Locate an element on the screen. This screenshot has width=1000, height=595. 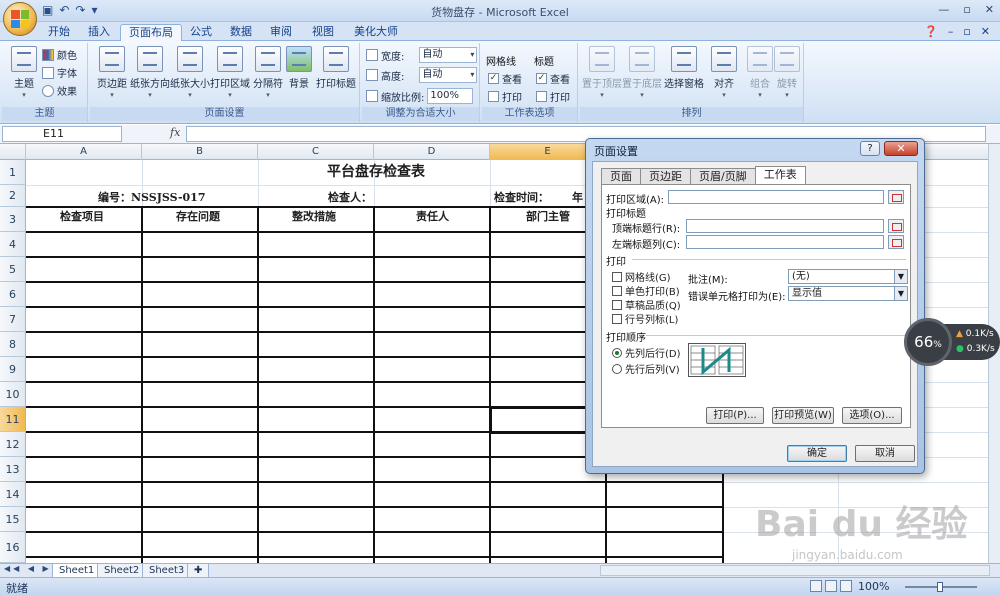
dialog-close-button: ✕ is located at coordinates (901, 148).